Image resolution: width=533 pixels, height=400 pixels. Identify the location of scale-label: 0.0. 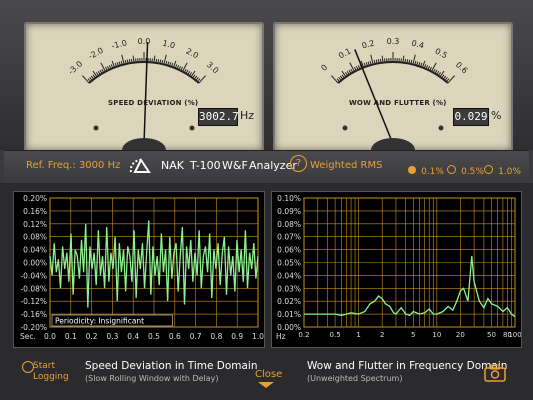
(144, 41).